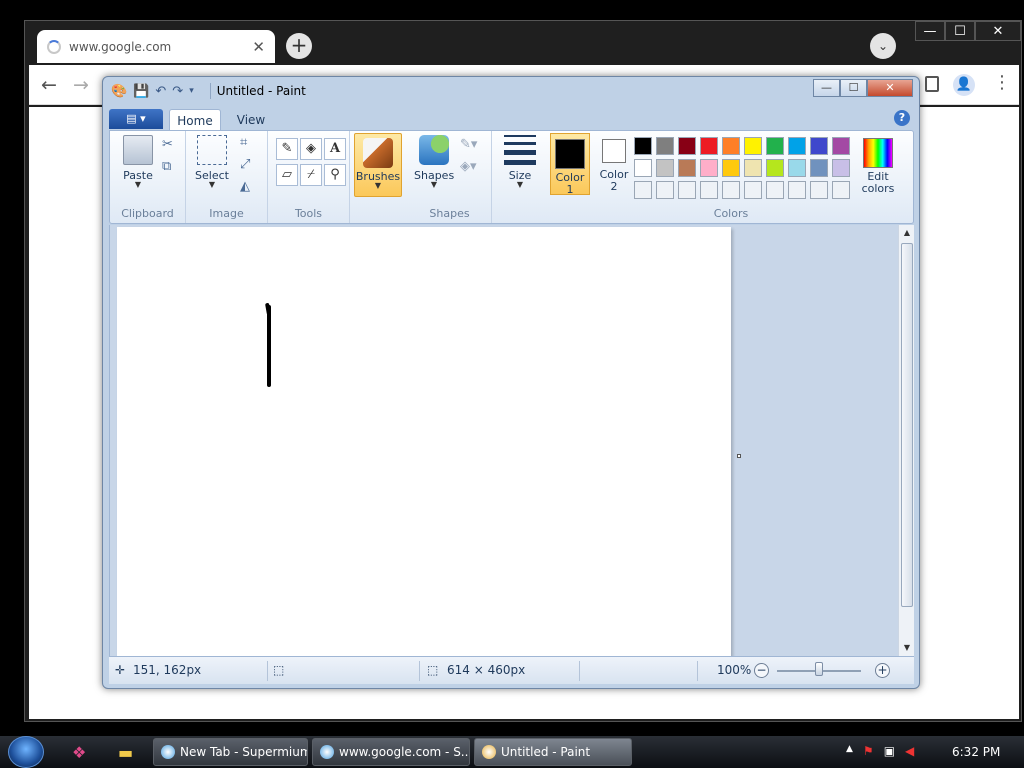 The height and width of the screenshot is (768, 1024). I want to click on folder-icon: ▬, so click(125, 752).